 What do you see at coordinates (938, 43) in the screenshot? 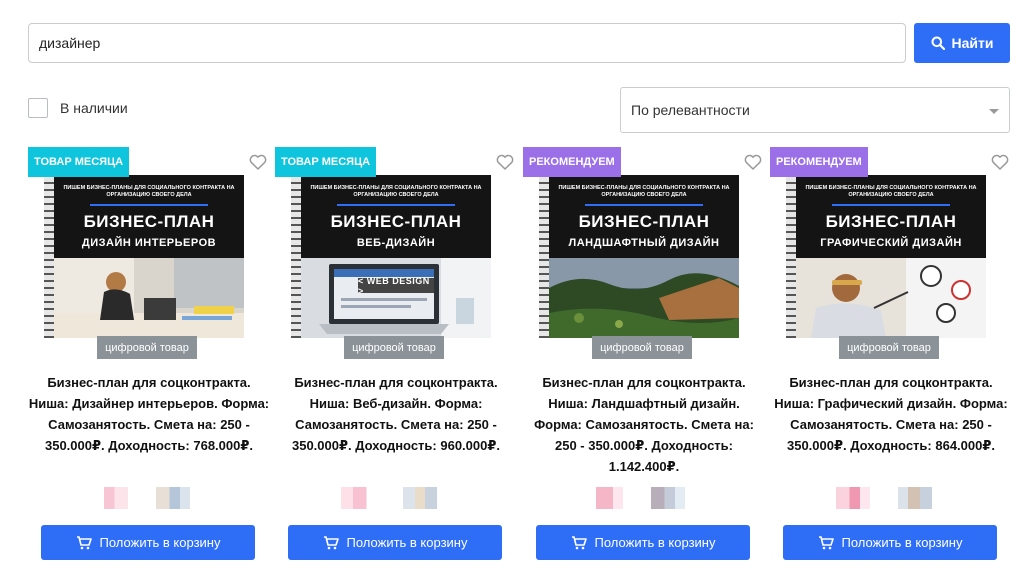
I see `search-icon` at bounding box center [938, 43].